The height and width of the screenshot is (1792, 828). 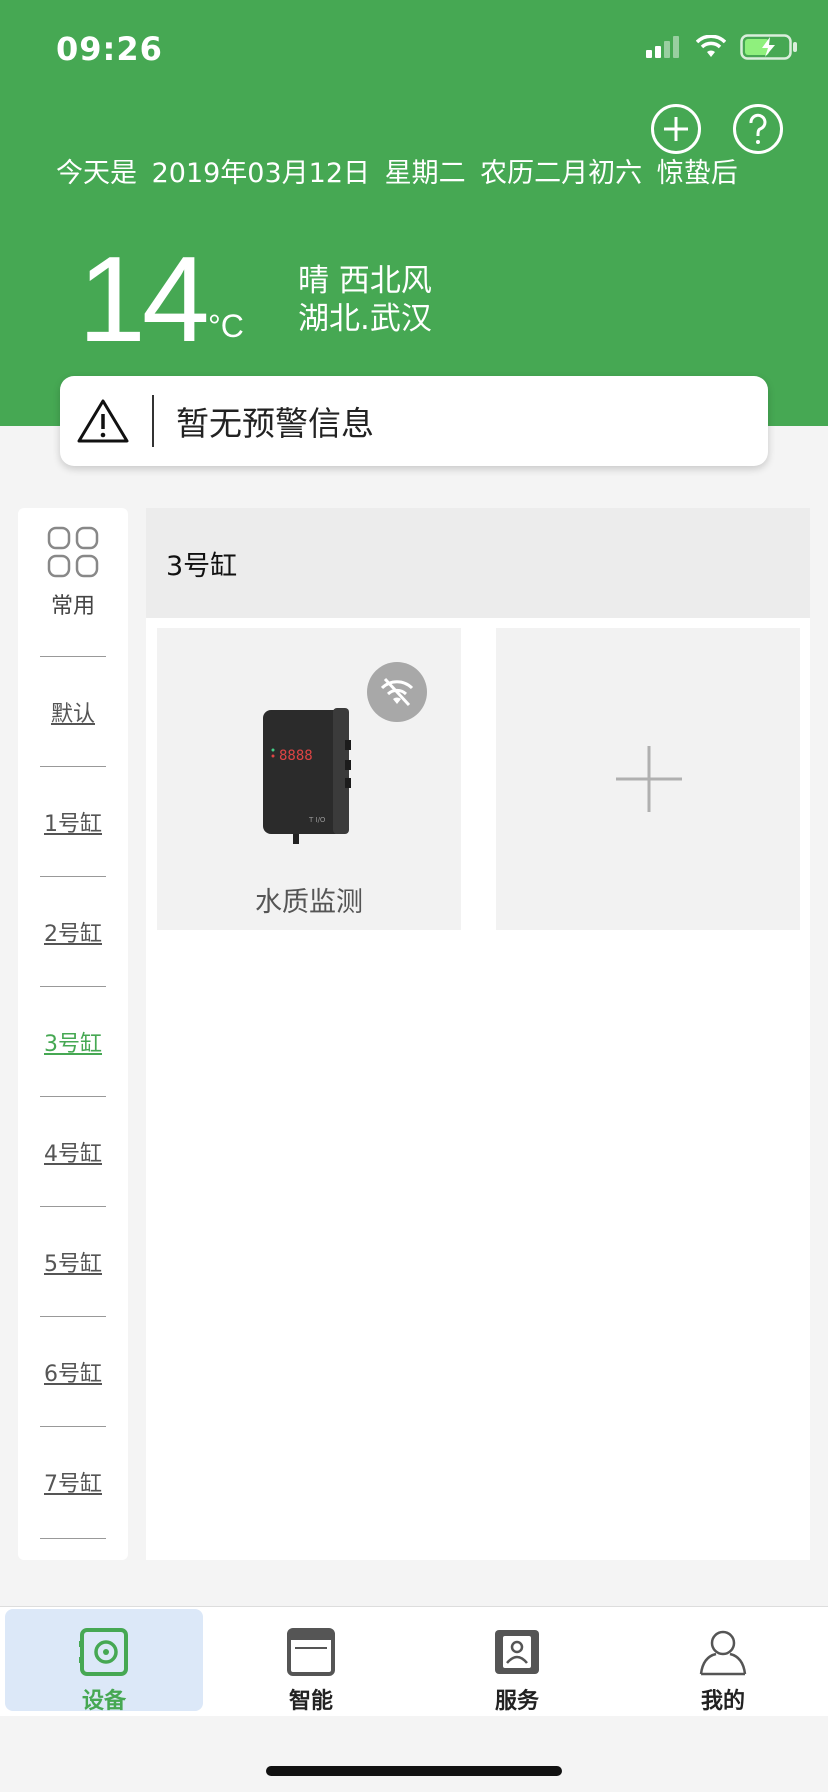 What do you see at coordinates (73, 1154) in the screenshot?
I see `sidebar-item-label: 4号缸` at bounding box center [73, 1154].